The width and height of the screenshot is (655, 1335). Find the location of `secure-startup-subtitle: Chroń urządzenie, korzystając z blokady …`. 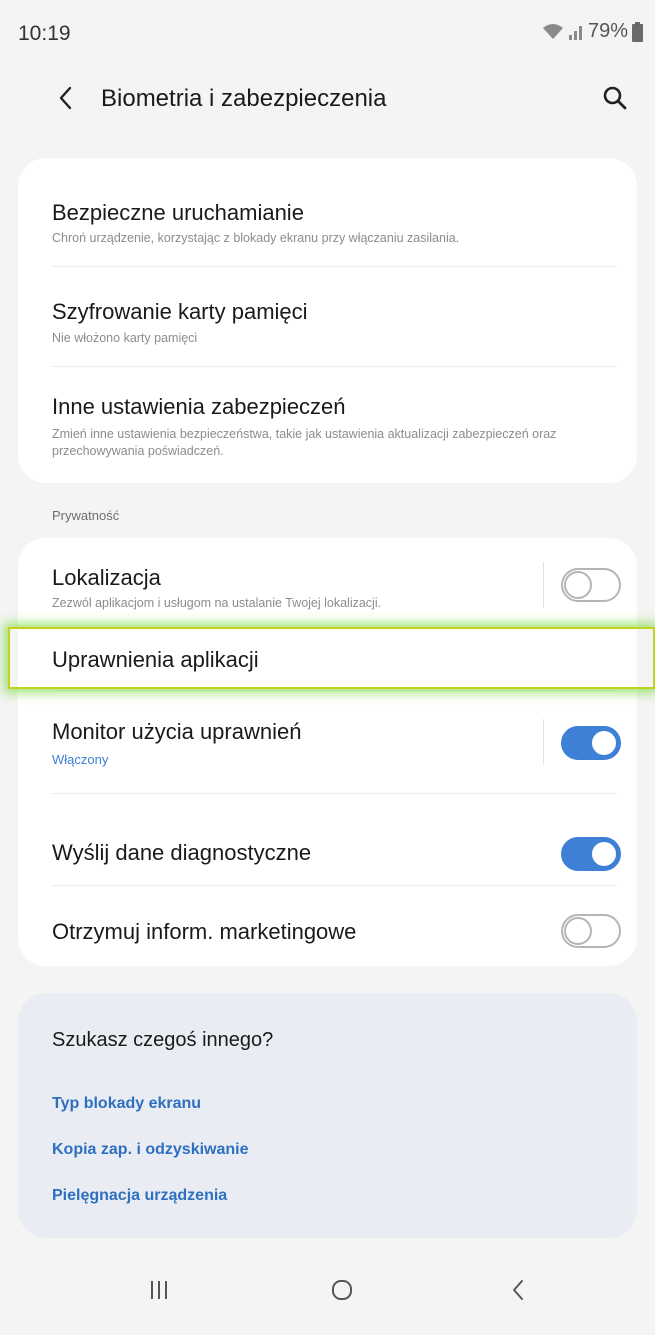

secure-startup-subtitle: Chroń urządzenie, korzystając z blokady … is located at coordinates (256, 238).